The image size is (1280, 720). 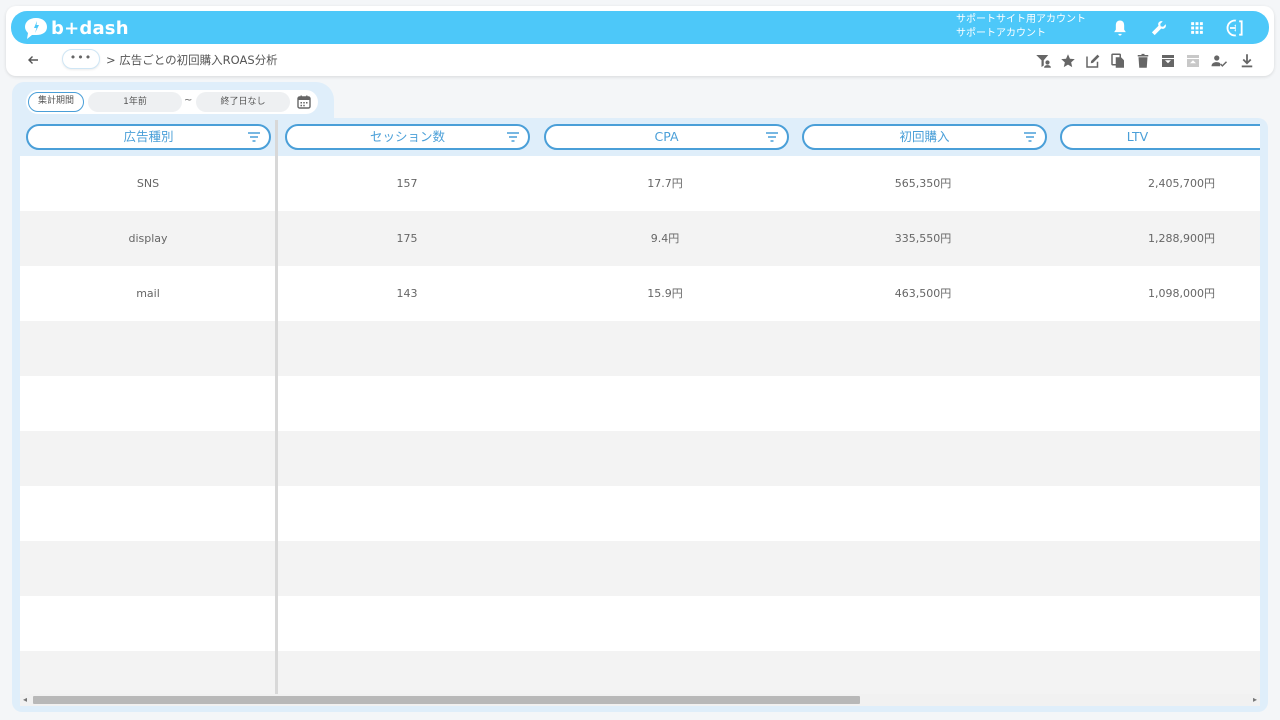 I want to click on scroll-right-icon: ▸, so click(x=1255, y=700).